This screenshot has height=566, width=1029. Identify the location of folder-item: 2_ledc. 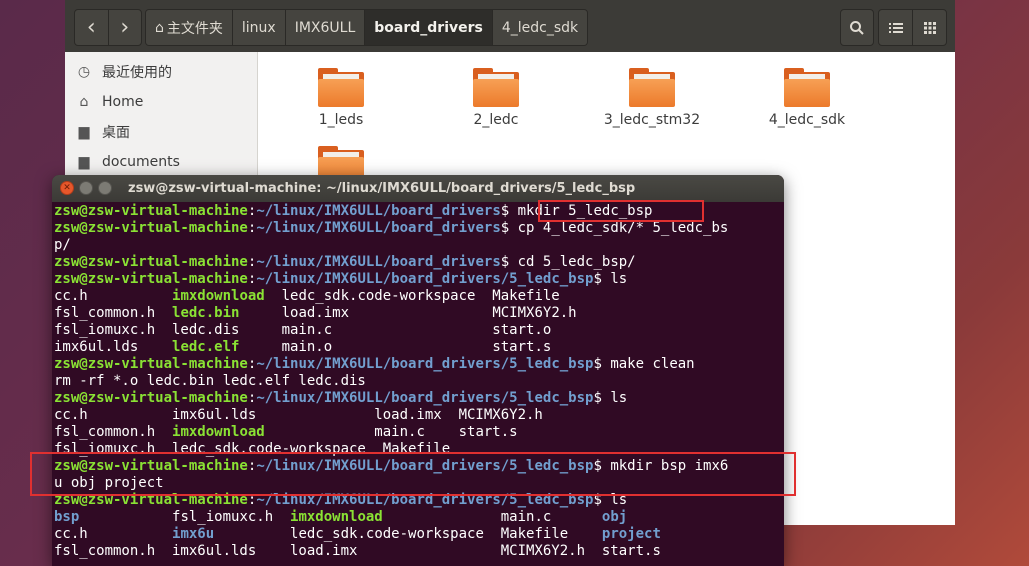
(496, 94).